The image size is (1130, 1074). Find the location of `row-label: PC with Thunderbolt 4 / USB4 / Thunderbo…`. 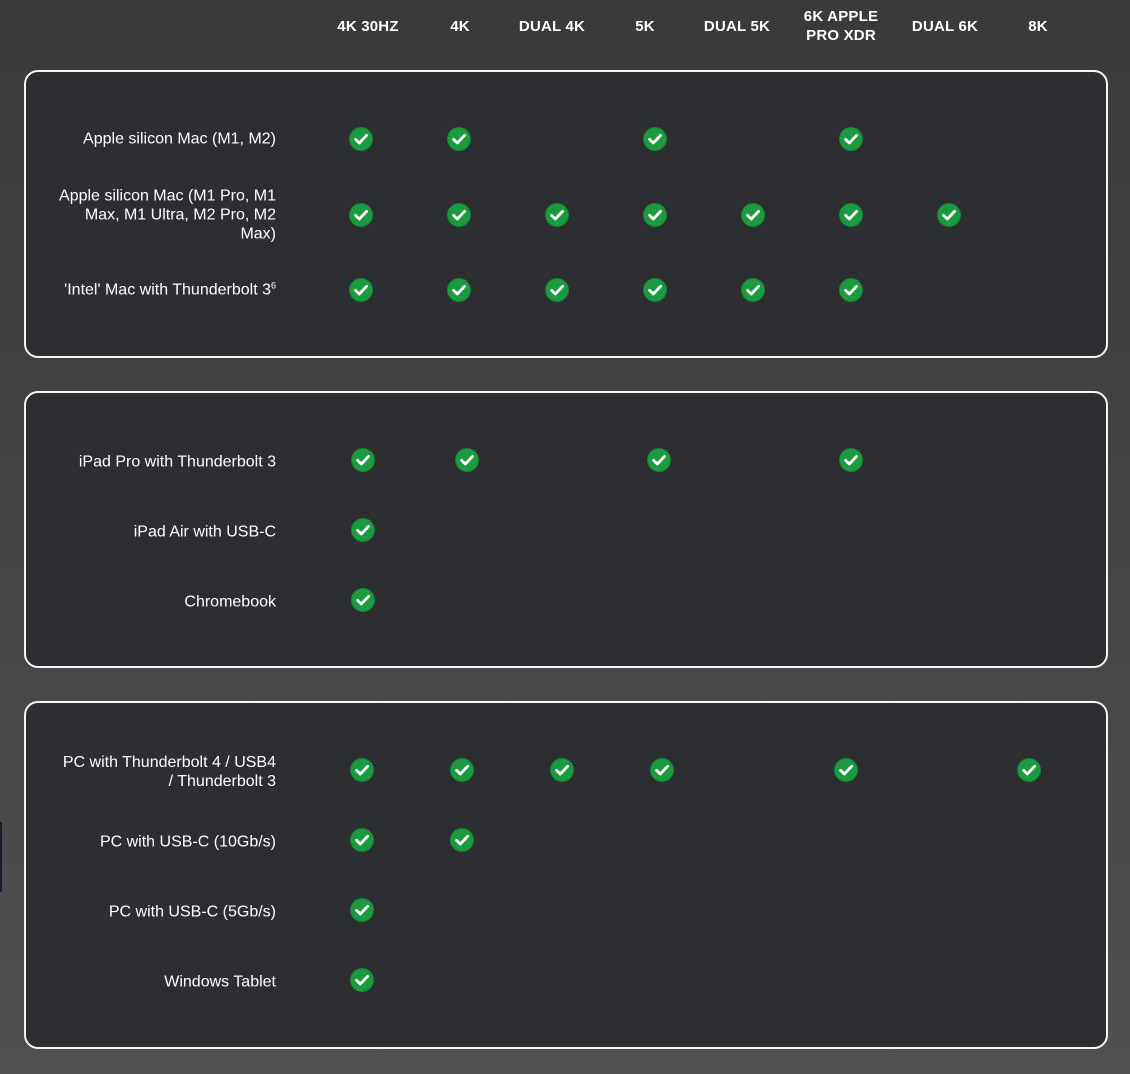

row-label: PC with Thunderbolt 4 / USB4 / Thunderbo… is located at coordinates (169, 772).